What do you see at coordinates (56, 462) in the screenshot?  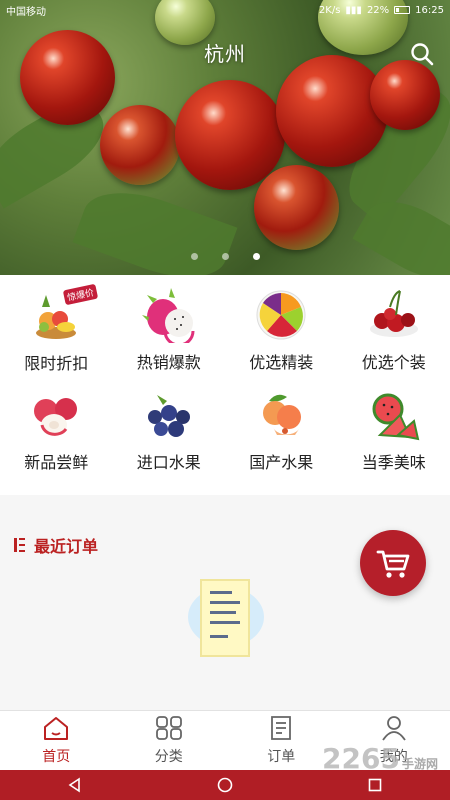 I see `category-label: 新品尝鲜` at bounding box center [56, 462].